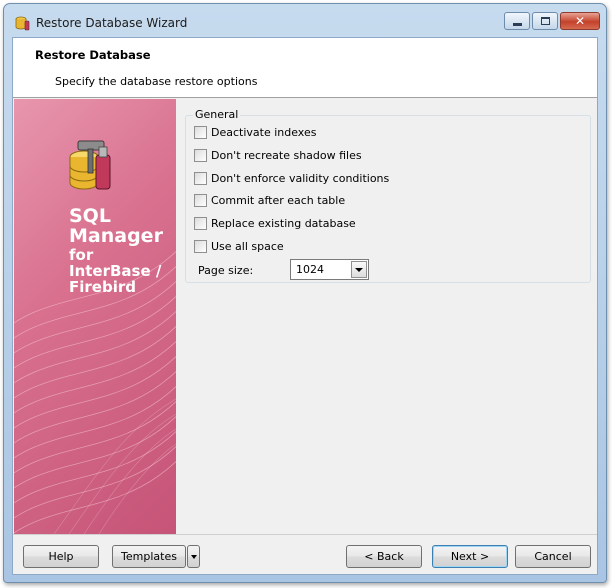  Describe the element at coordinates (102, 287) in the screenshot. I see `brand-line-firebird: Firebird` at that location.